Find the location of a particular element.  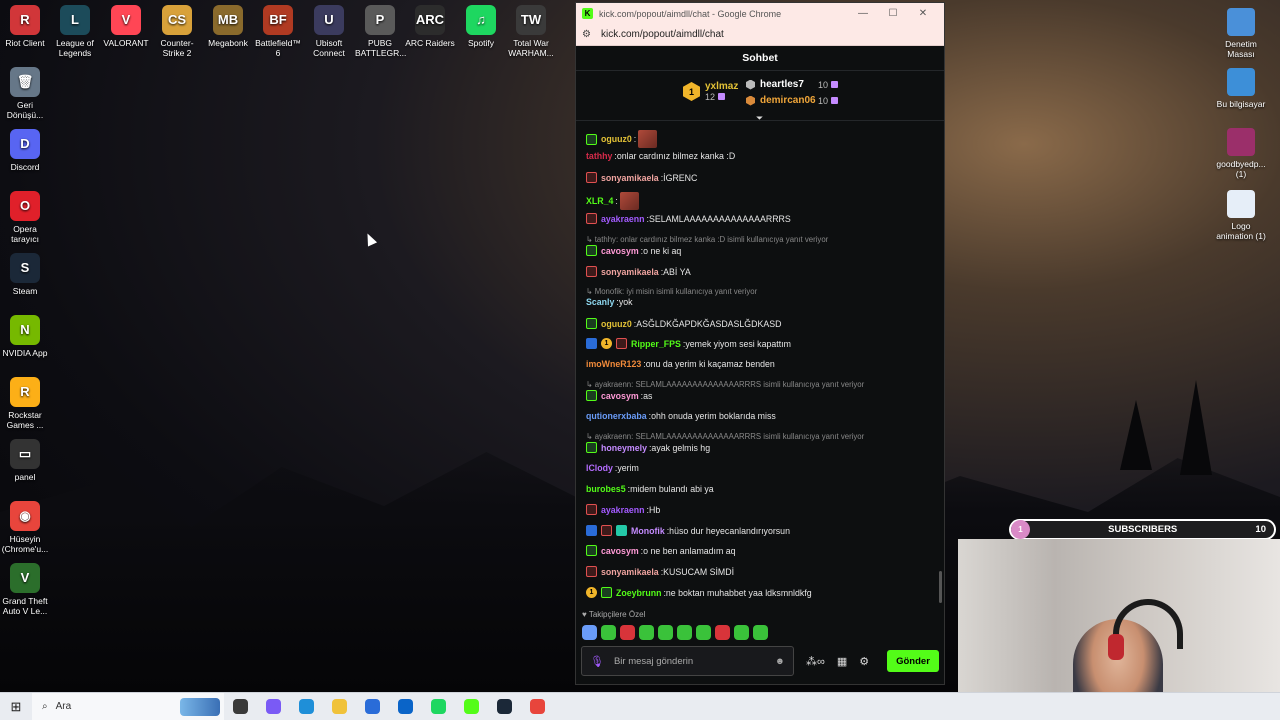

chat-username: Ripper_FPS is located at coordinates (656, 344).